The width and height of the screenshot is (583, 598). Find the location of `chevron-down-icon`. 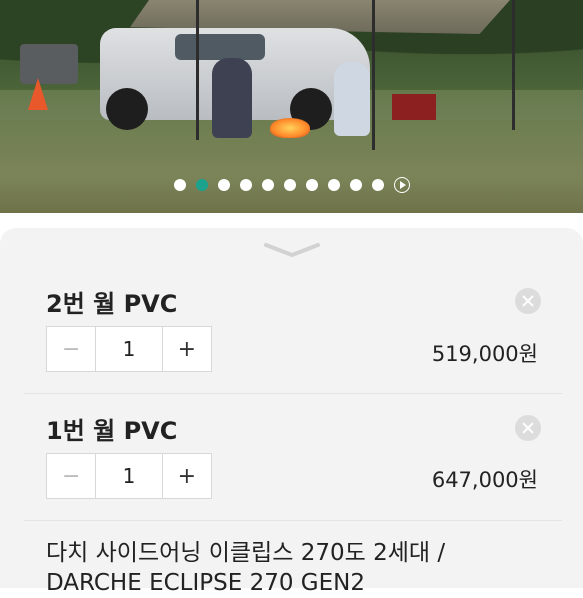

chevron-down-icon is located at coordinates (292, 250).